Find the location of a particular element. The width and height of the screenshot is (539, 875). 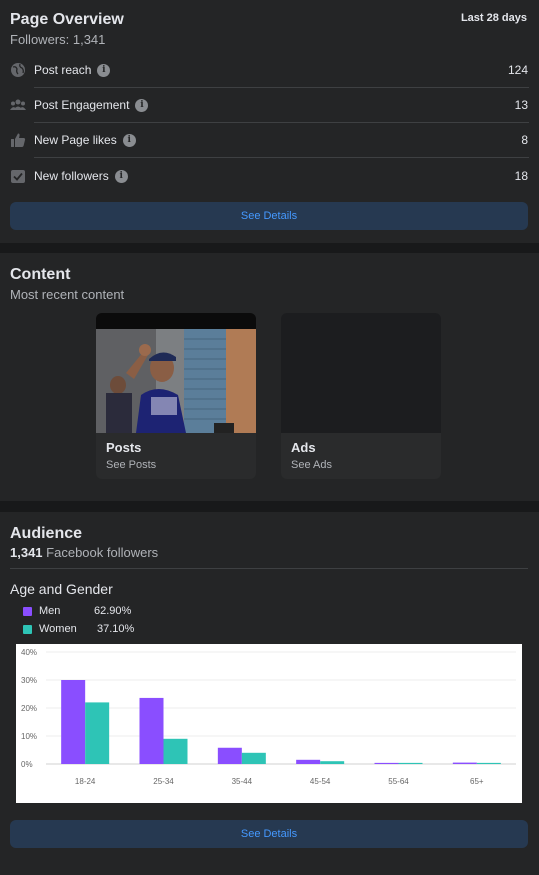

audience-followers: 1,341 Facebook followers is located at coordinates (84, 552).